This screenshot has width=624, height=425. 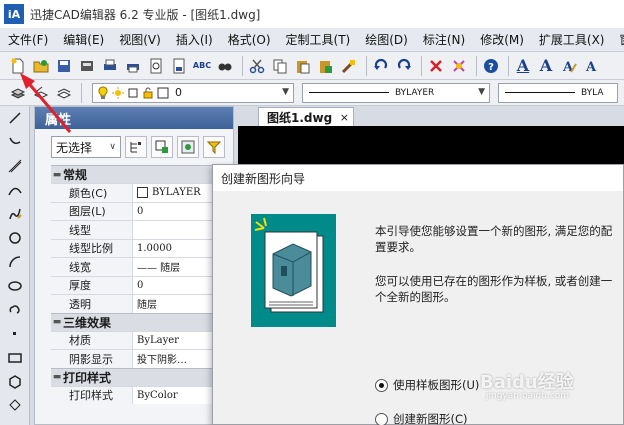 What do you see at coordinates (280, 66) in the screenshot?
I see `copy-icon` at bounding box center [280, 66].